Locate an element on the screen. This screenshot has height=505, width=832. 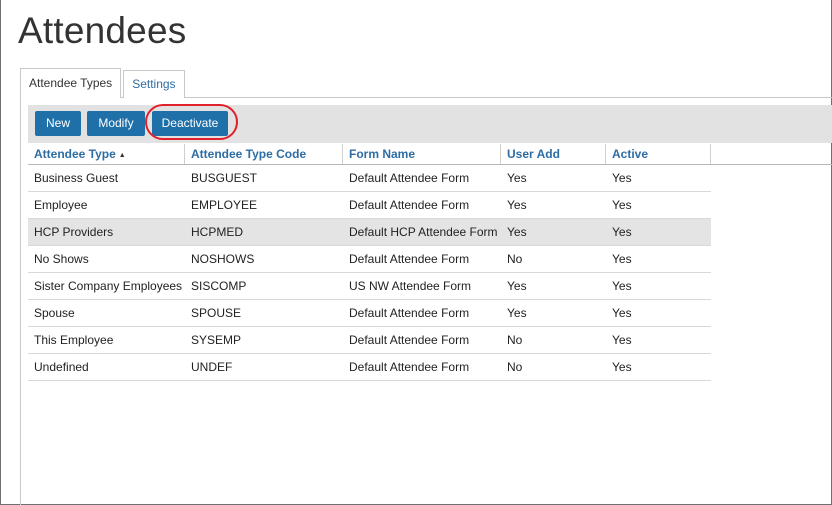
table-row: Undefined UNDEF Default Attendee Form No Yes is located at coordinates (369, 367).